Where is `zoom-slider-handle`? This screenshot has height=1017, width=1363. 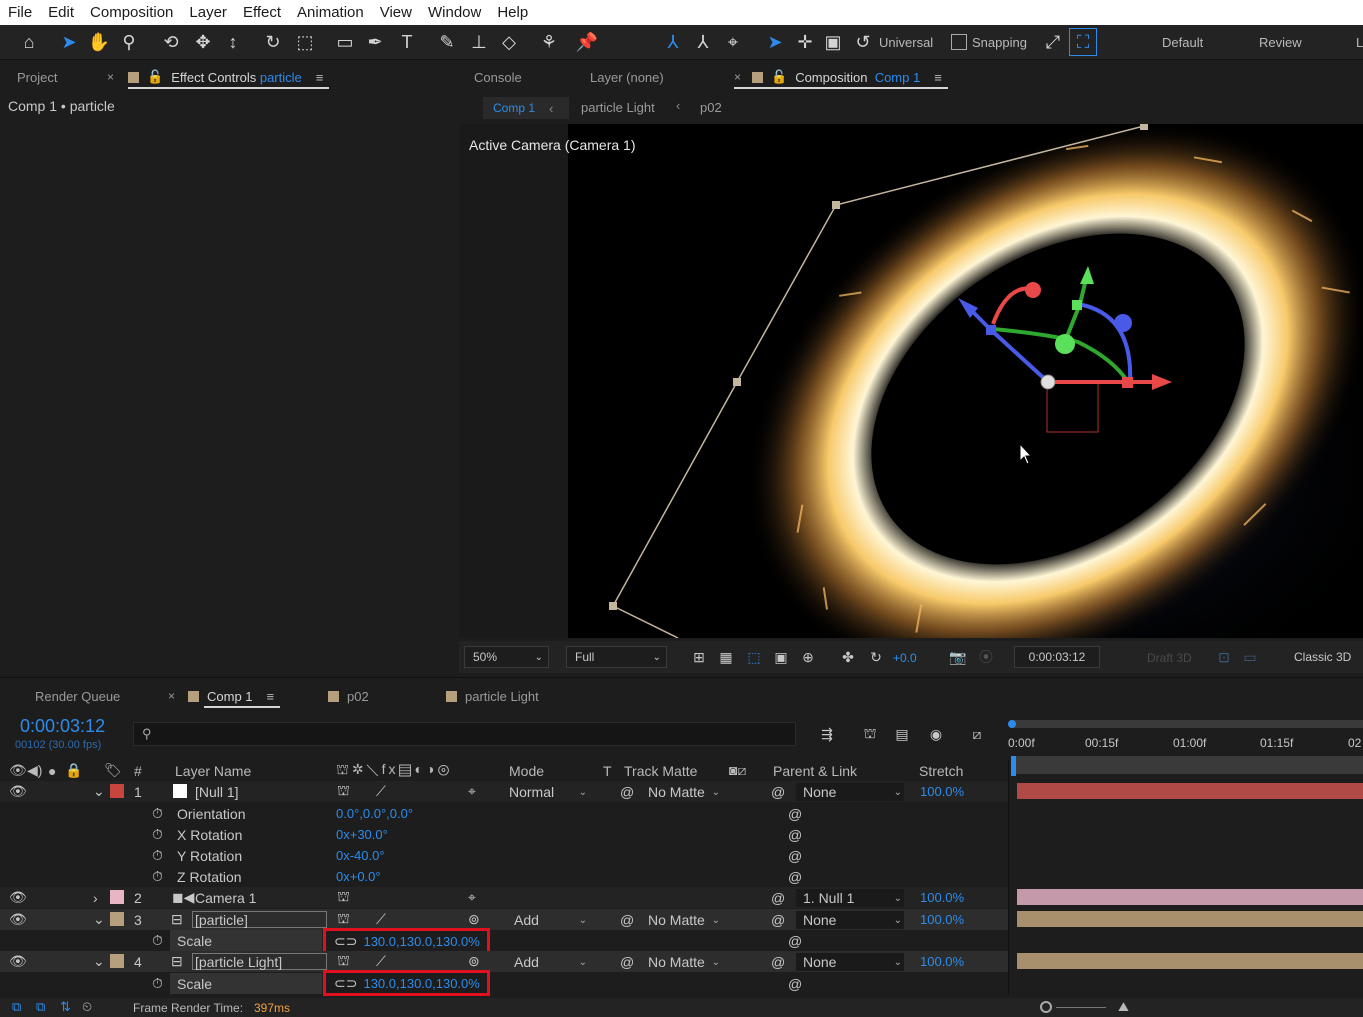 zoom-slider-handle is located at coordinates (1046, 1007).